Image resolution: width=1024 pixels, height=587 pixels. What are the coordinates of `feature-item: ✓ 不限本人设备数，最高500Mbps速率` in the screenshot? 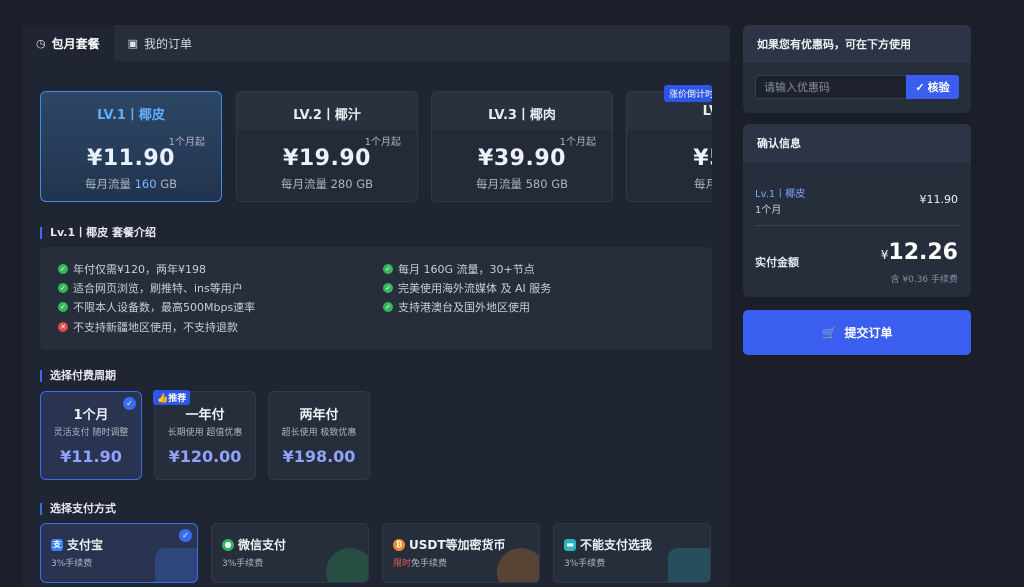 It's located at (156, 307).